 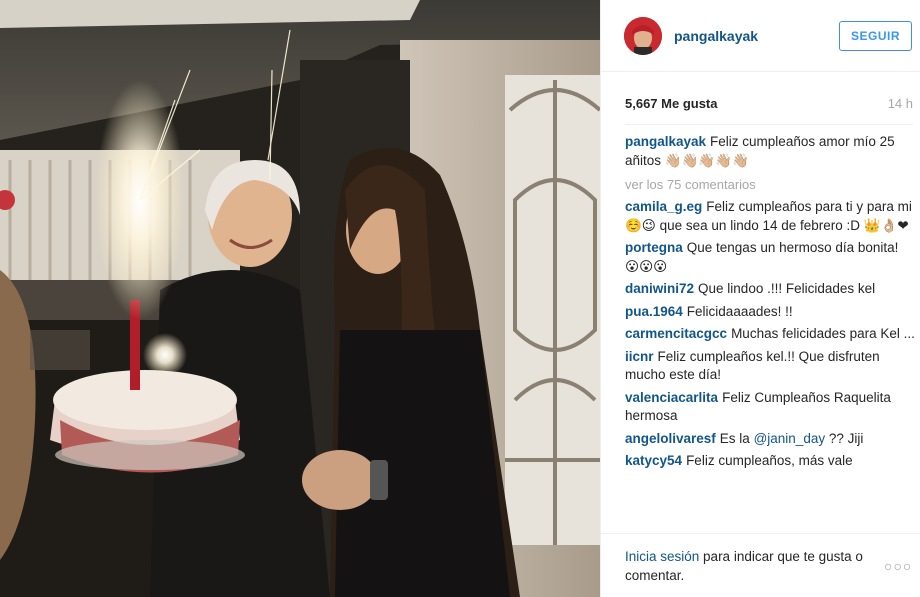 I want to click on comment-username: daniwini72, so click(x=659, y=288).